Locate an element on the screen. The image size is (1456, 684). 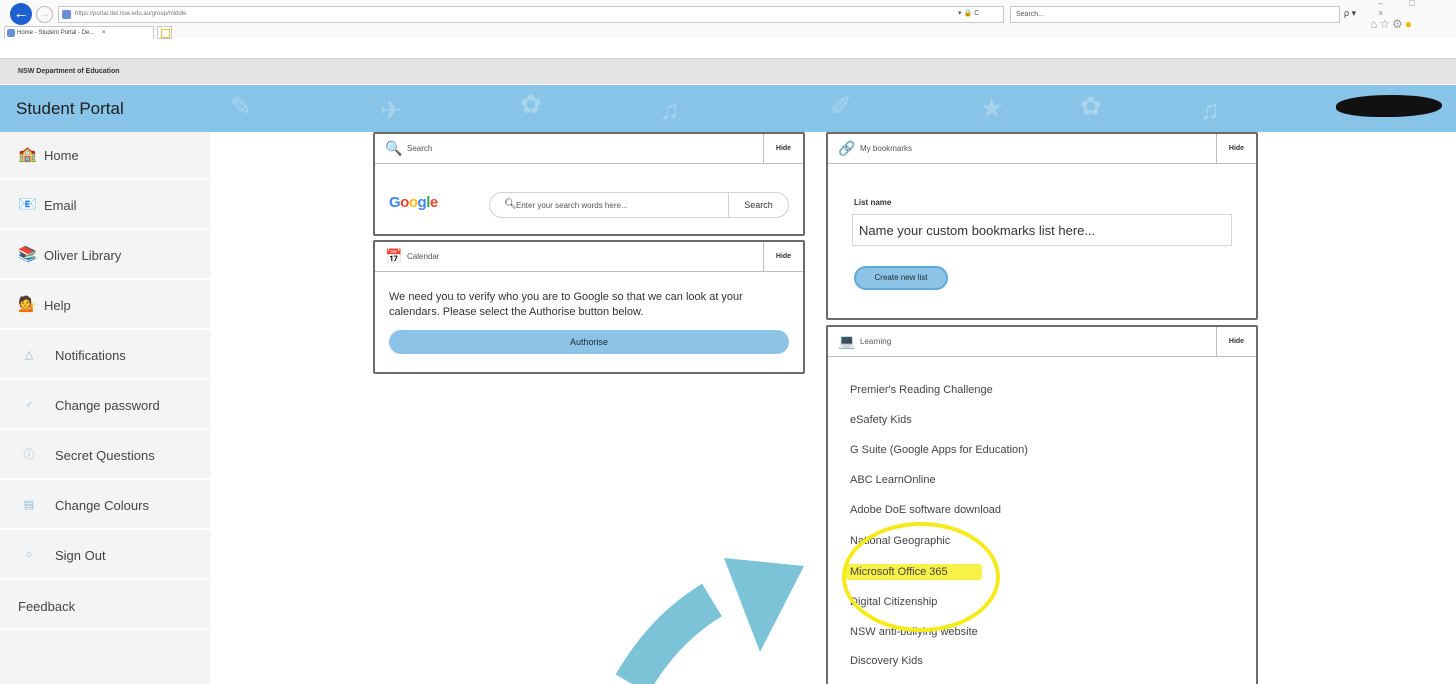
sidebar-item-label: Change password is located at coordinates (107, 405).